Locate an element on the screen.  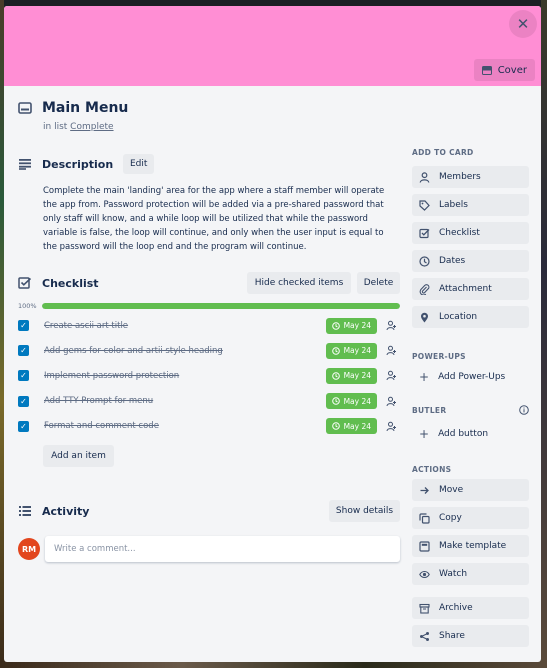
checklist-button: Checklist is located at coordinates (470, 233).